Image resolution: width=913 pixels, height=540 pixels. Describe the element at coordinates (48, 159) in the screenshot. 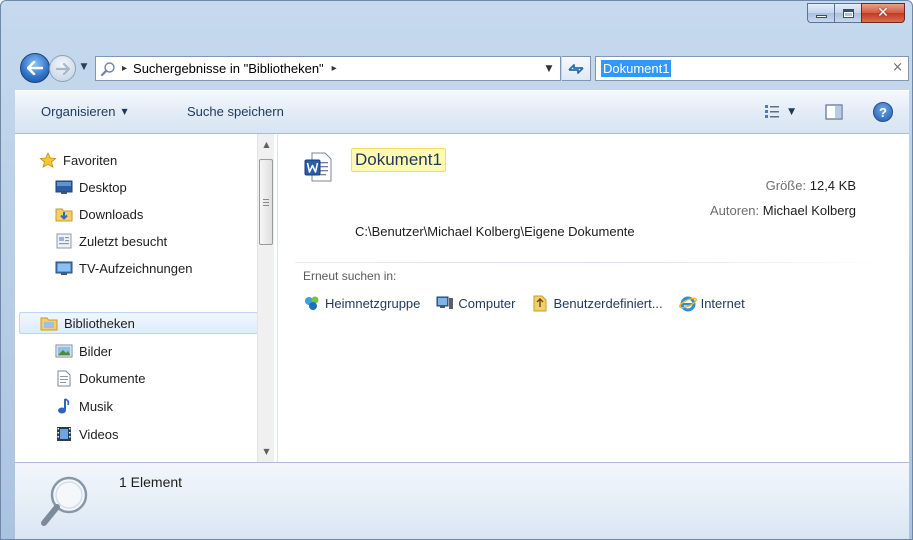

I see `star-icon` at that location.